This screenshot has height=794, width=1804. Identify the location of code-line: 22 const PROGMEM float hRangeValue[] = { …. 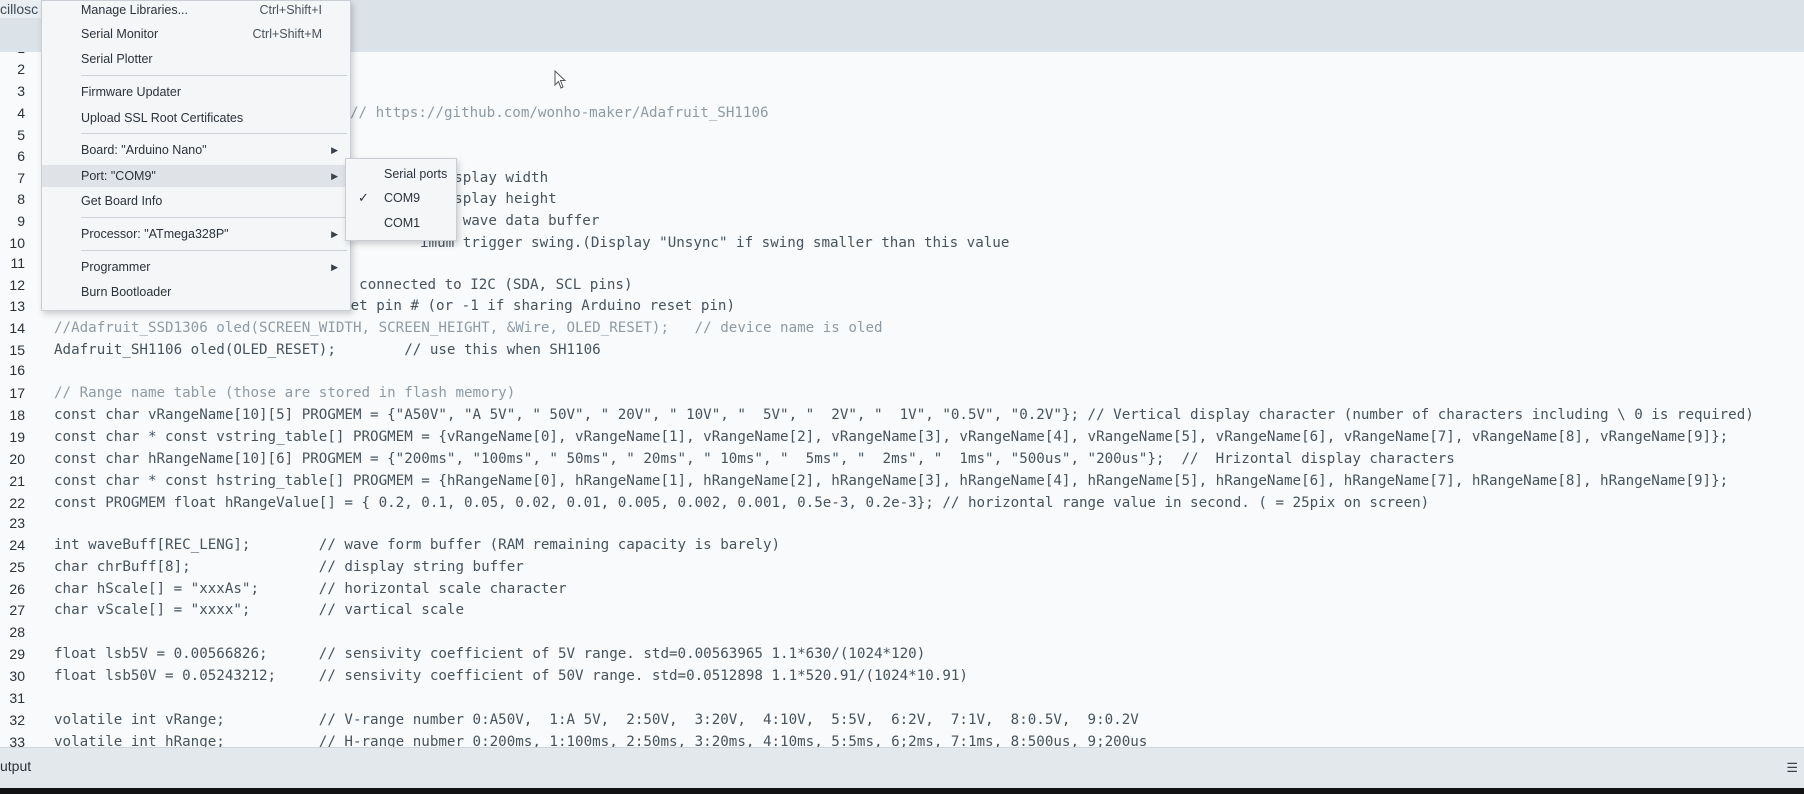
(714, 503).